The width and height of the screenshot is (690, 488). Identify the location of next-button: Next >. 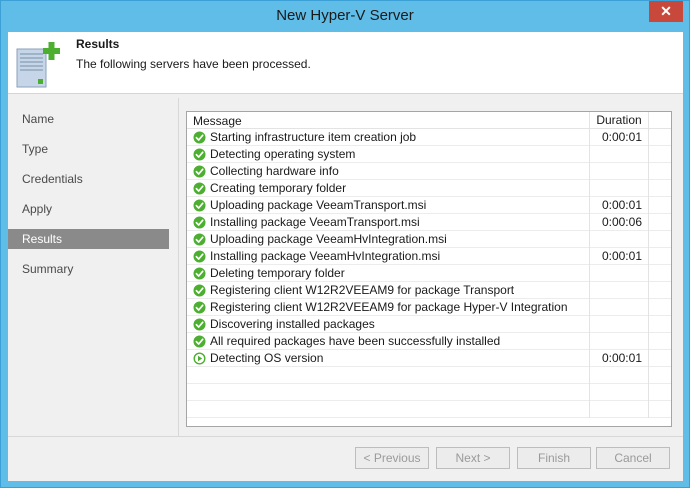
(473, 458).